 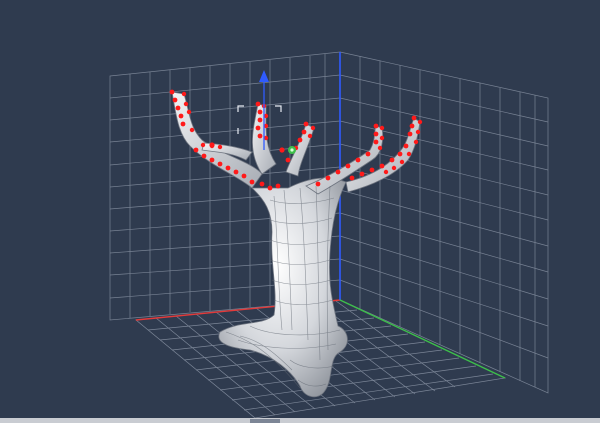 What do you see at coordinates (264, 76) in the screenshot?
I see `gizmo-up-arrow-icon` at bounding box center [264, 76].